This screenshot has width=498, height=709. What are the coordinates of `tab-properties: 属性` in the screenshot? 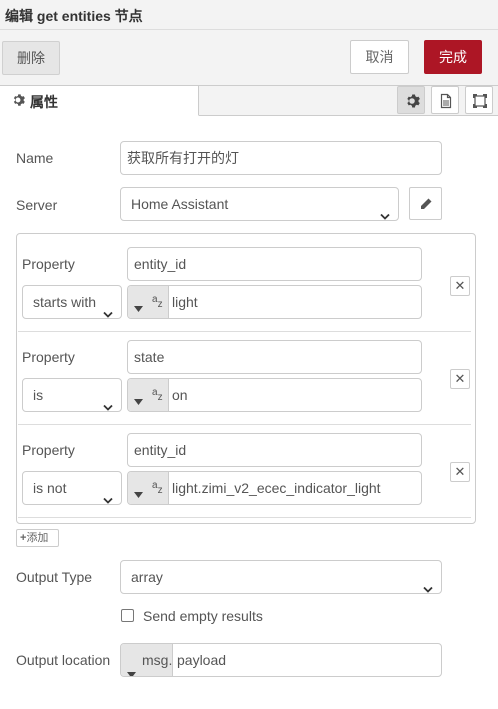 It's located at (99, 101).